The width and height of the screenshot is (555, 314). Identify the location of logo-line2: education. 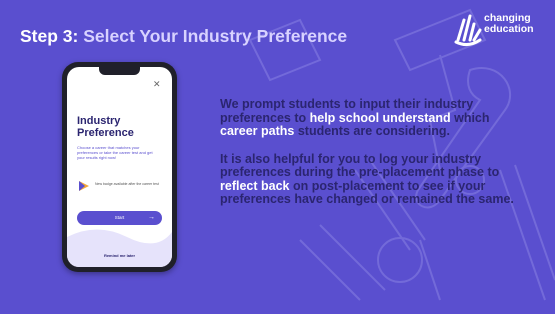
(509, 29).